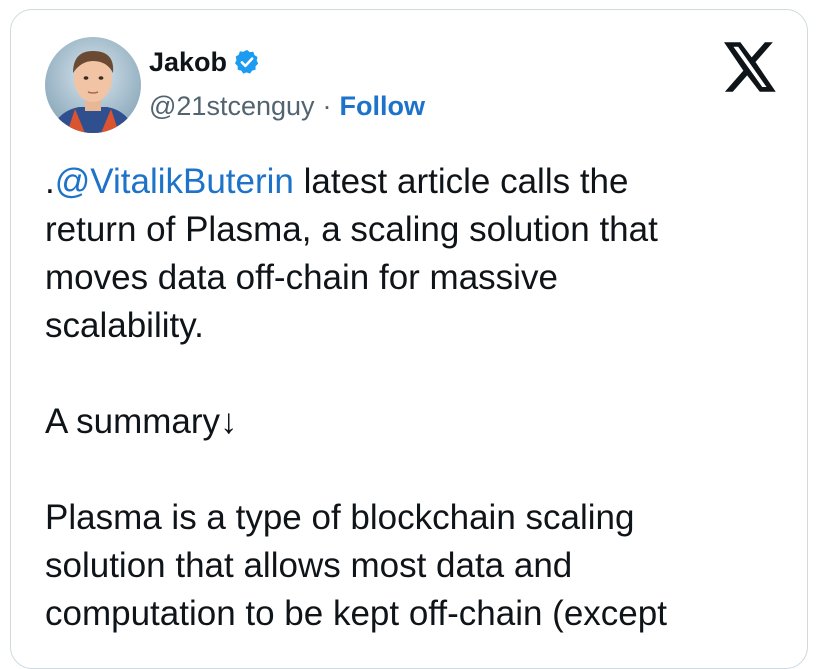 This screenshot has width=820, height=669. What do you see at coordinates (301, 277) in the screenshot?
I see `tweet-line-3: moves data off-chain for massive` at bounding box center [301, 277].